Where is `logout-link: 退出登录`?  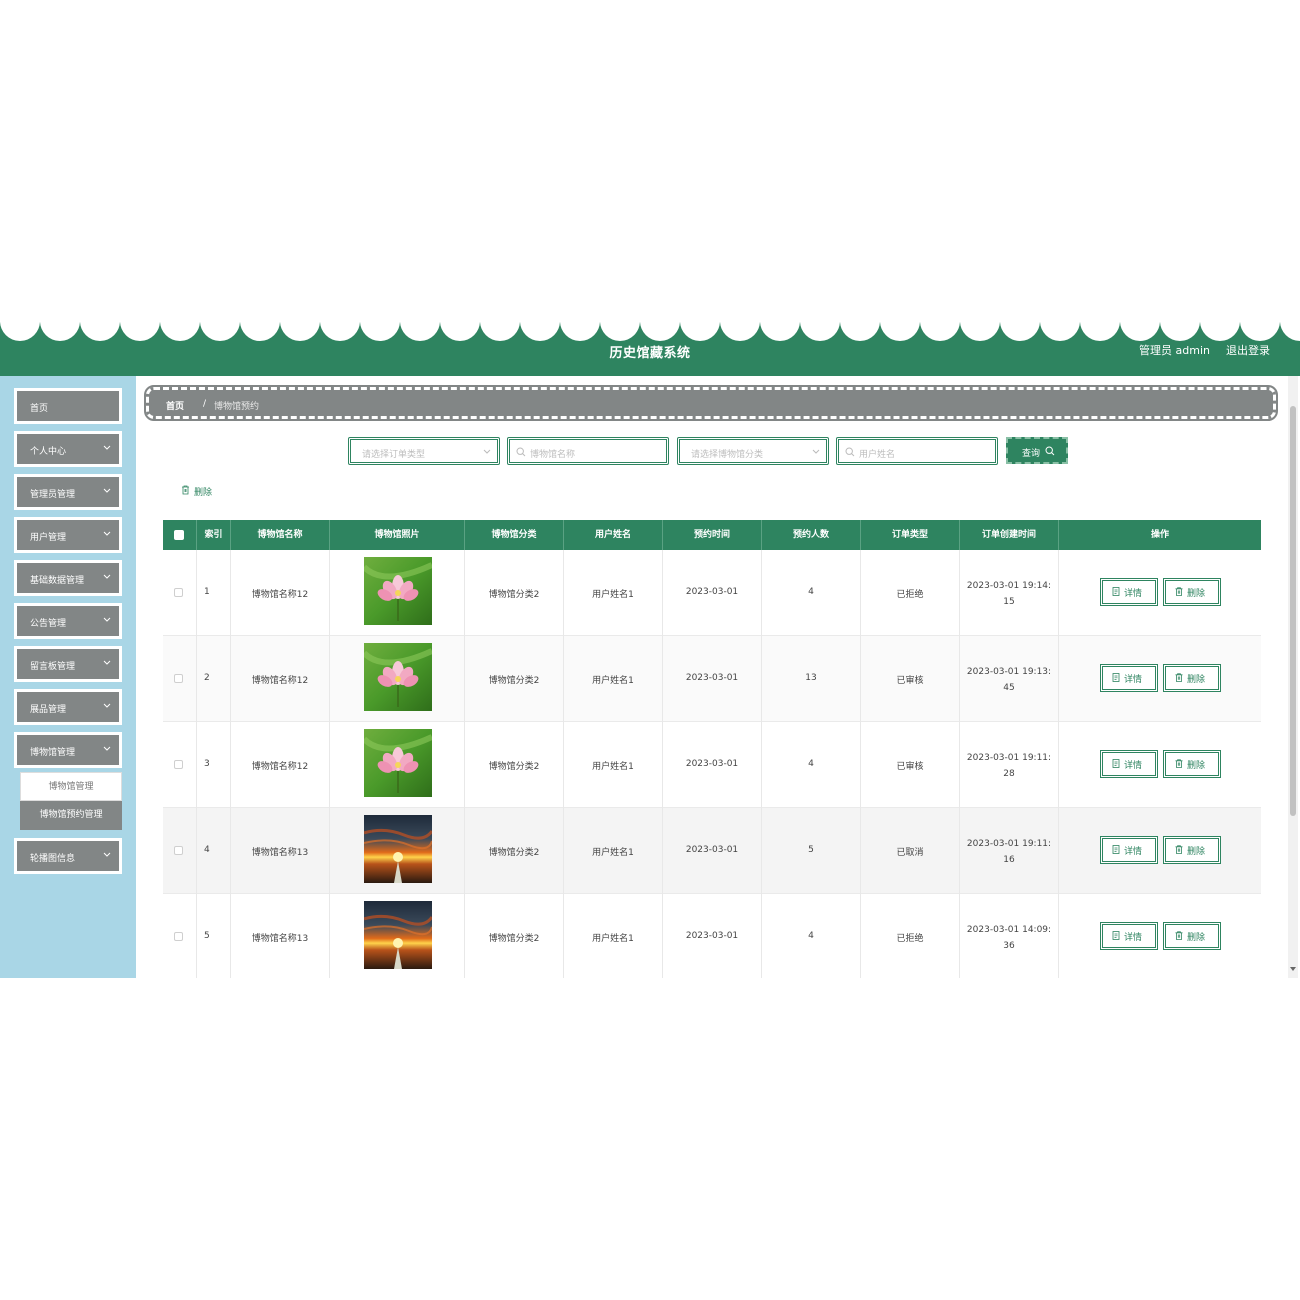 logout-link: 退出登录 is located at coordinates (1248, 350).